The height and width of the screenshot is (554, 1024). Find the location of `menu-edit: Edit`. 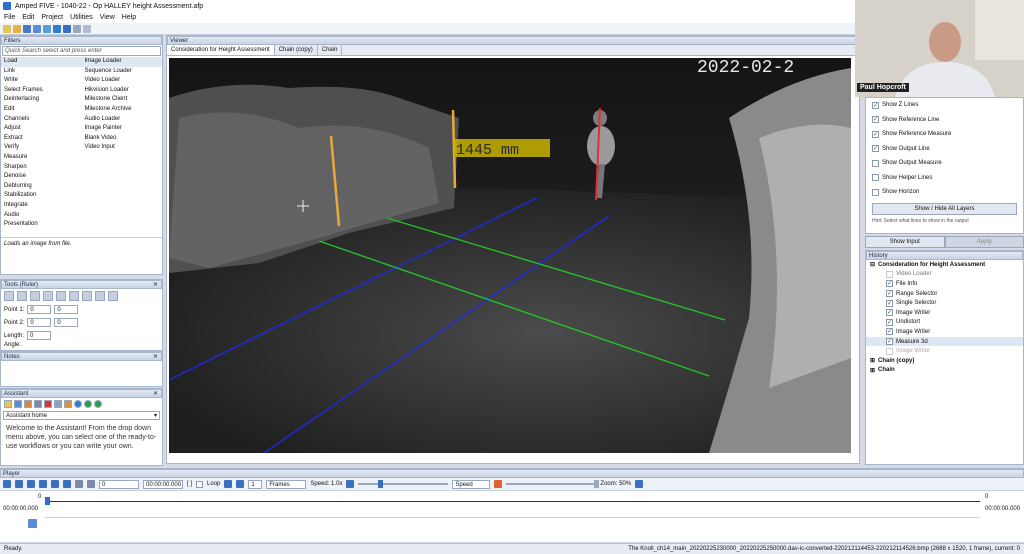

menu-edit: Edit is located at coordinates (28, 17).